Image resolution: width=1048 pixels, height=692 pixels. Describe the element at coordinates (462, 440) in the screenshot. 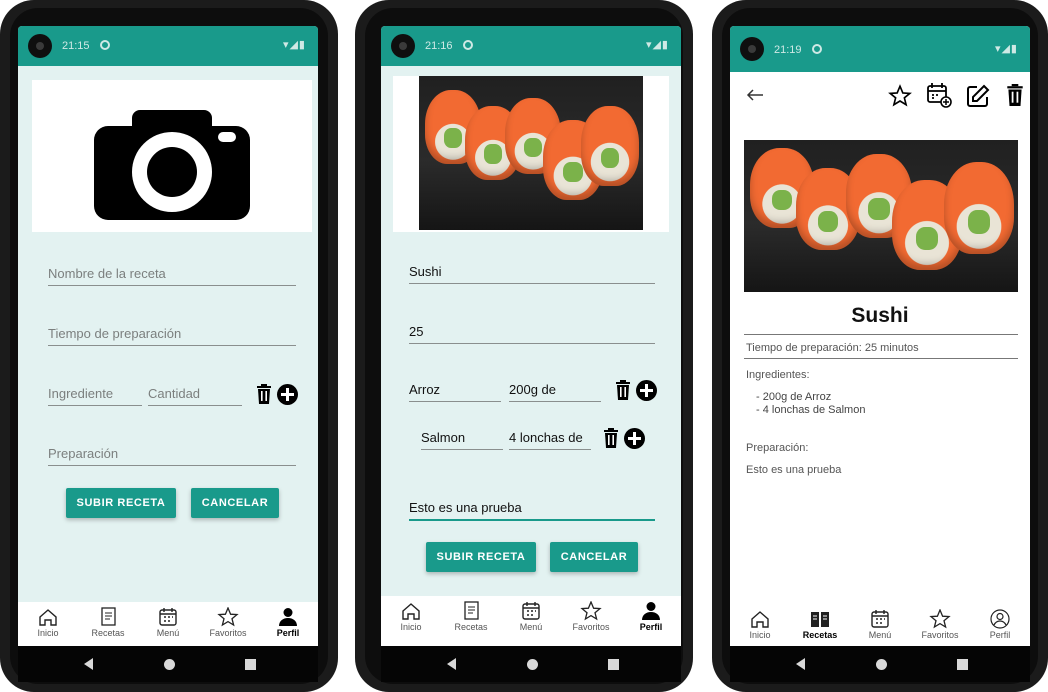

I see `ingredient-input: Salmon` at that location.